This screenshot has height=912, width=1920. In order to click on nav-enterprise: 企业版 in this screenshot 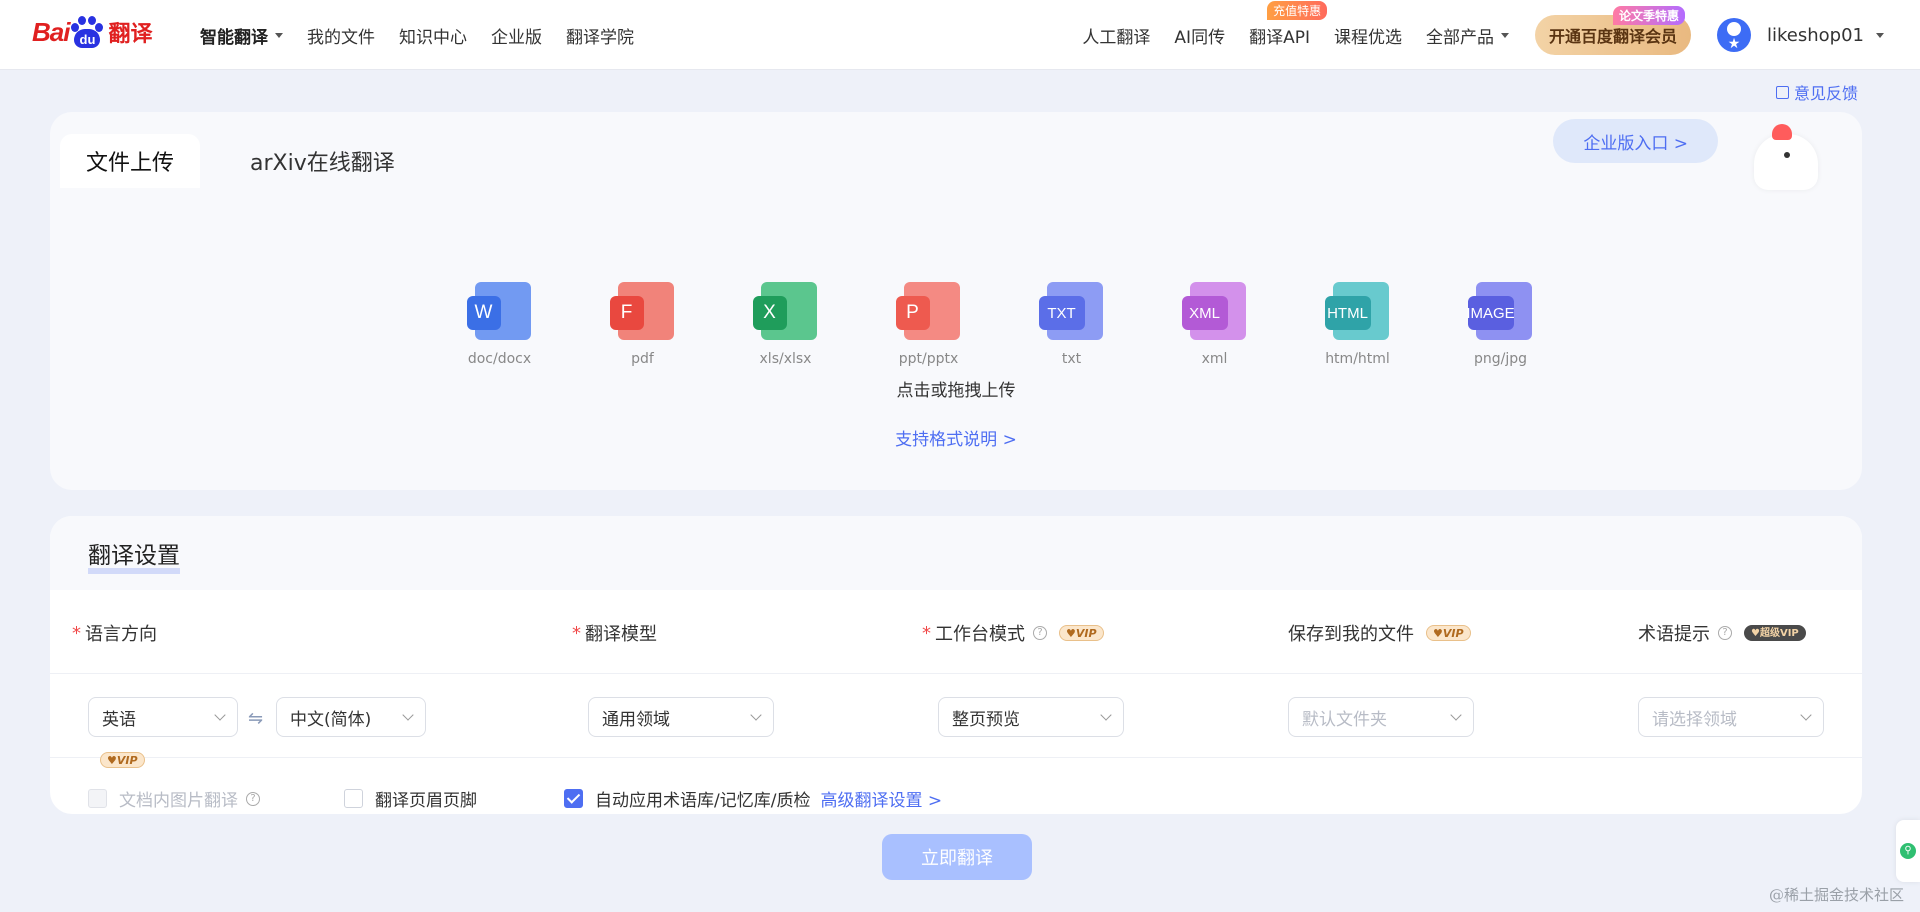, I will do `click(516, 35)`.